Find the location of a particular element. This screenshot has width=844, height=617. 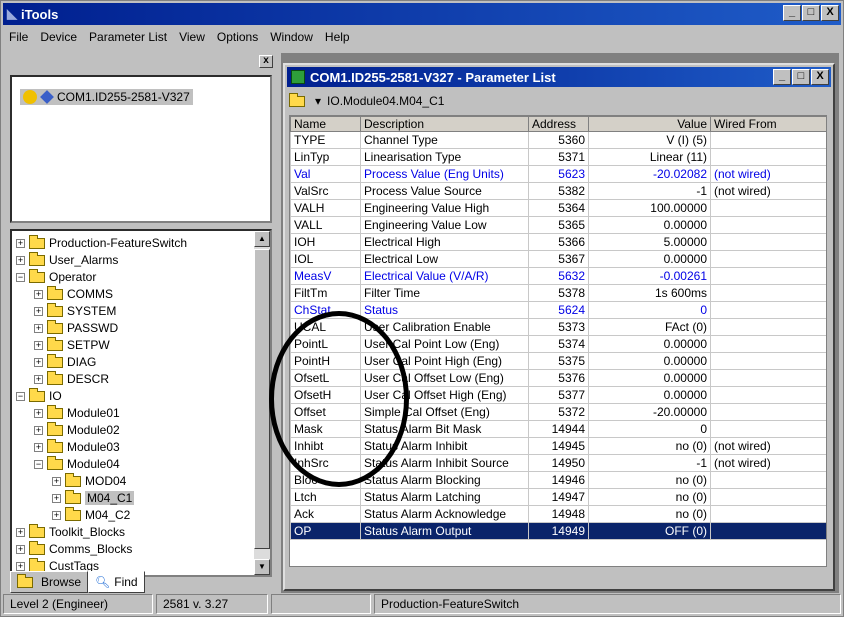

tree-item: + Toolkit_Blocks is located at coordinates (70, 532).